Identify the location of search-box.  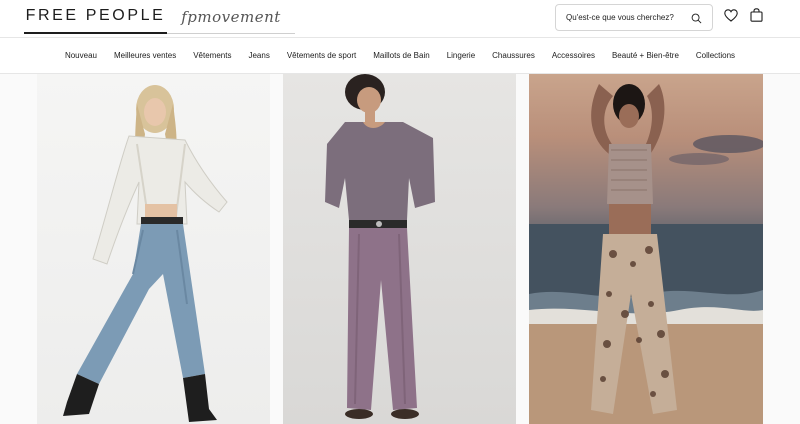
(634, 17).